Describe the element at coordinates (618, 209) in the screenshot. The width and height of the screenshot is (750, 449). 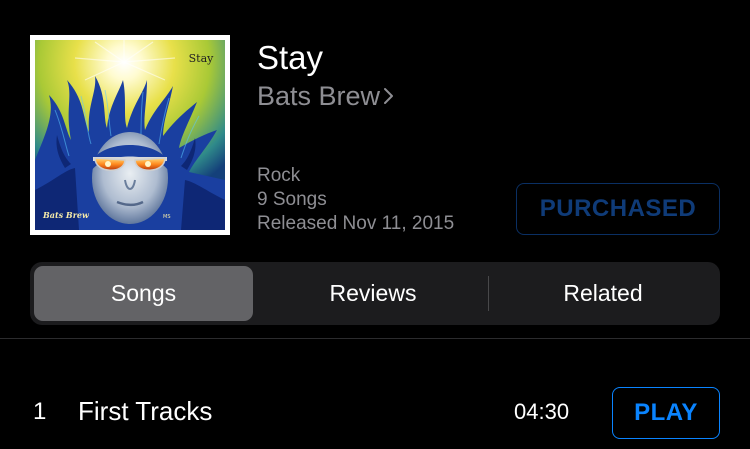
I see `purchased-button: PURCHASED` at that location.